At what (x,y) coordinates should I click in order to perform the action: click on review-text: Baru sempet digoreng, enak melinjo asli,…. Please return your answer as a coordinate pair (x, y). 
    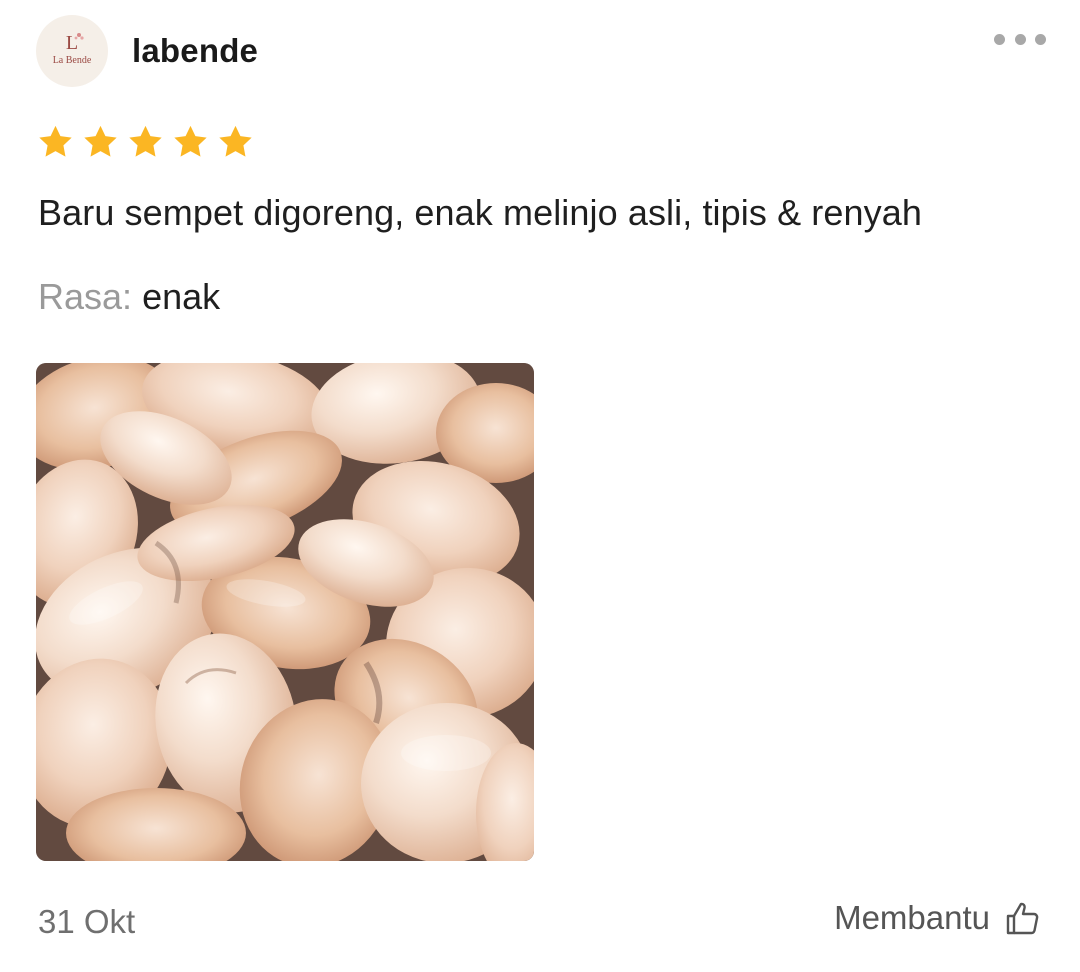
    Looking at the image, I should click on (480, 212).